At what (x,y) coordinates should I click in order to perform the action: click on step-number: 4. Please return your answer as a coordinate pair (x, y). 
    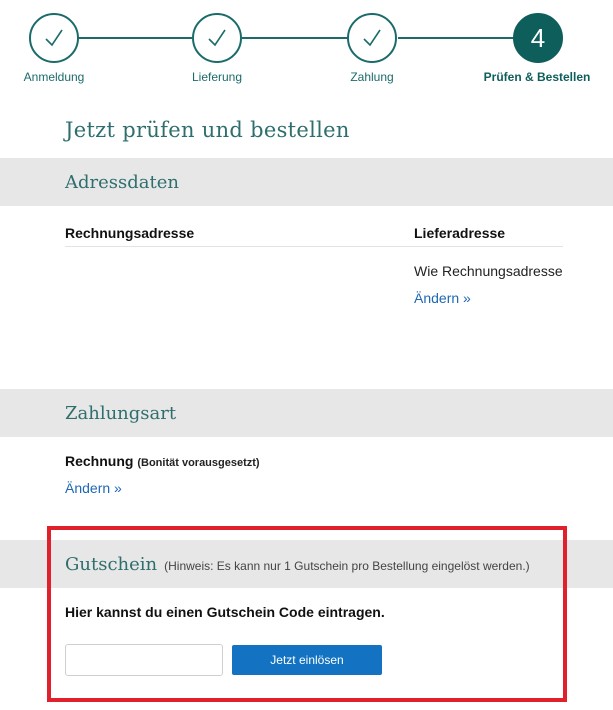
    Looking at the image, I should click on (538, 37).